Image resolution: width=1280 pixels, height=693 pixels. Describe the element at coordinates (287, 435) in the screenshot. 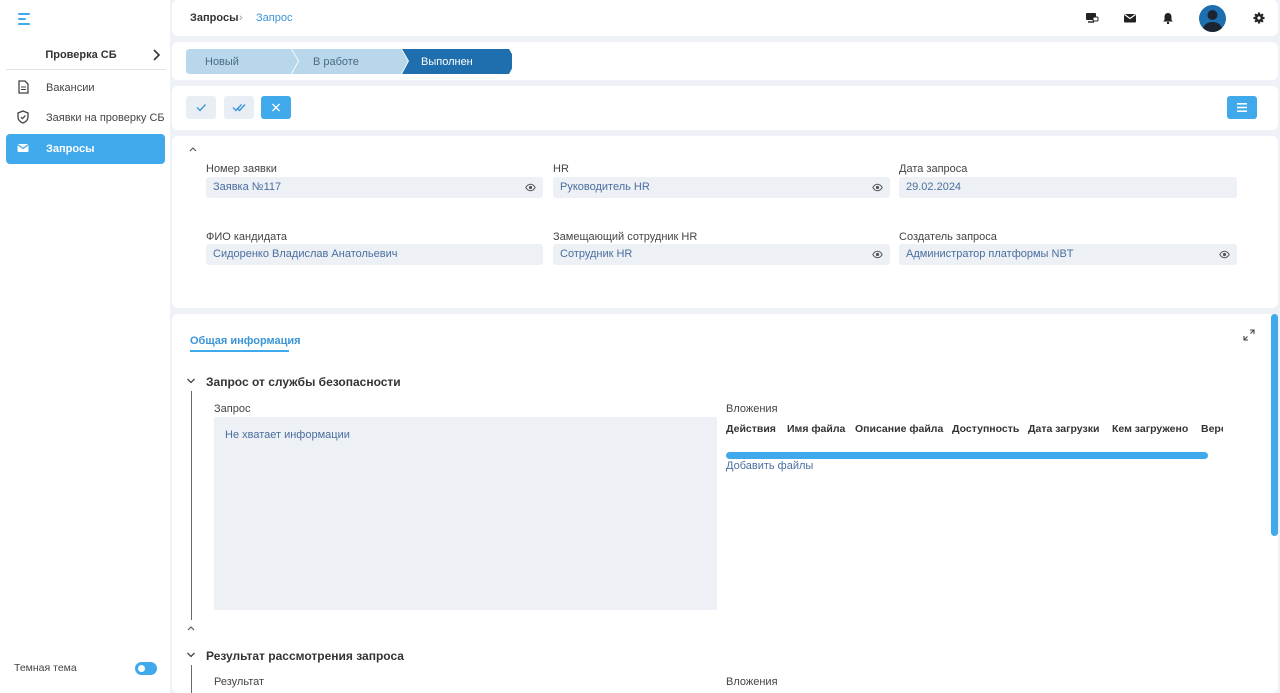

I see `request-text: Не хватает информации` at that location.